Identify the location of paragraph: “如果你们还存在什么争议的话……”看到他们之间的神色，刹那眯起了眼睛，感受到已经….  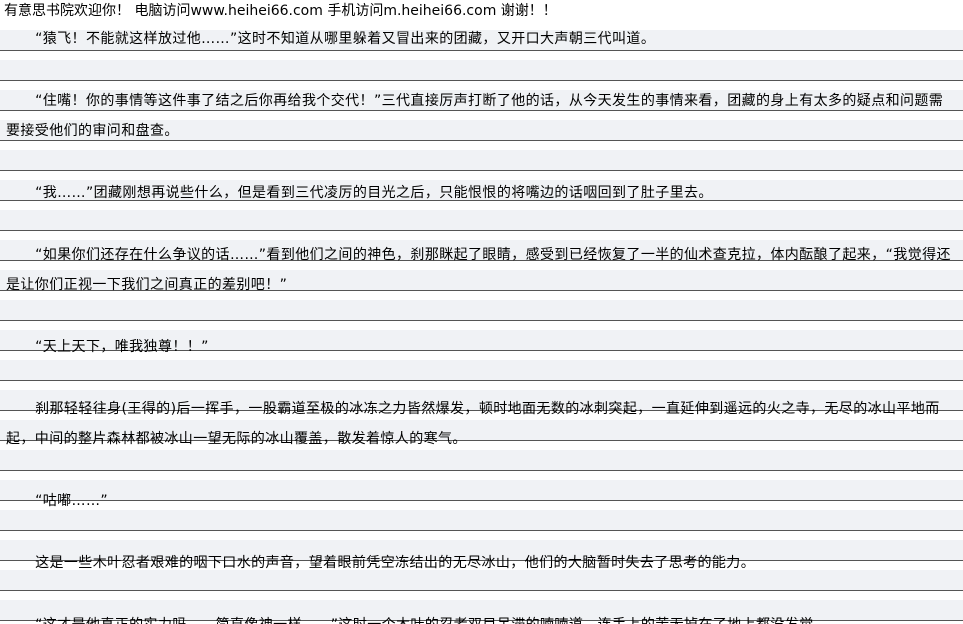
(478, 270).